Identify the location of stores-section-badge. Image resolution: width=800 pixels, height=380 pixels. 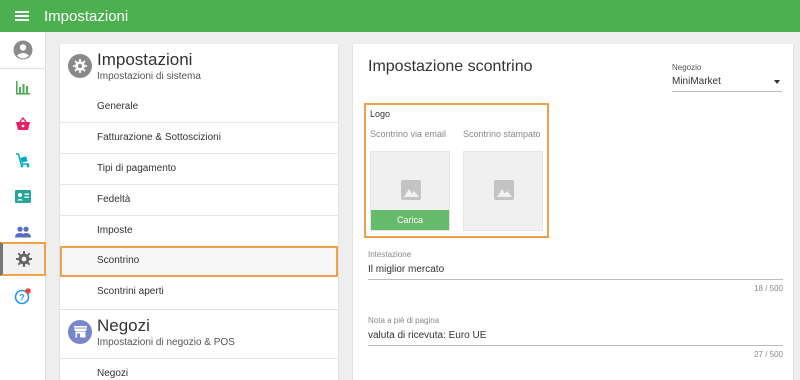
(80, 332).